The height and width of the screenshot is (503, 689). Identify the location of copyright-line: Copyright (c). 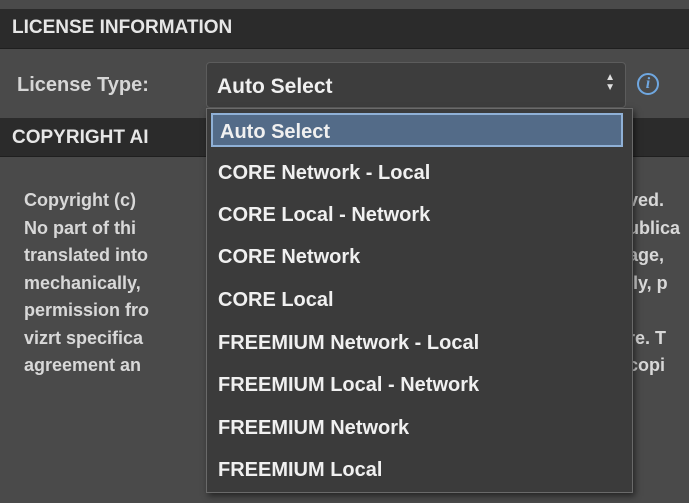
(80, 200).